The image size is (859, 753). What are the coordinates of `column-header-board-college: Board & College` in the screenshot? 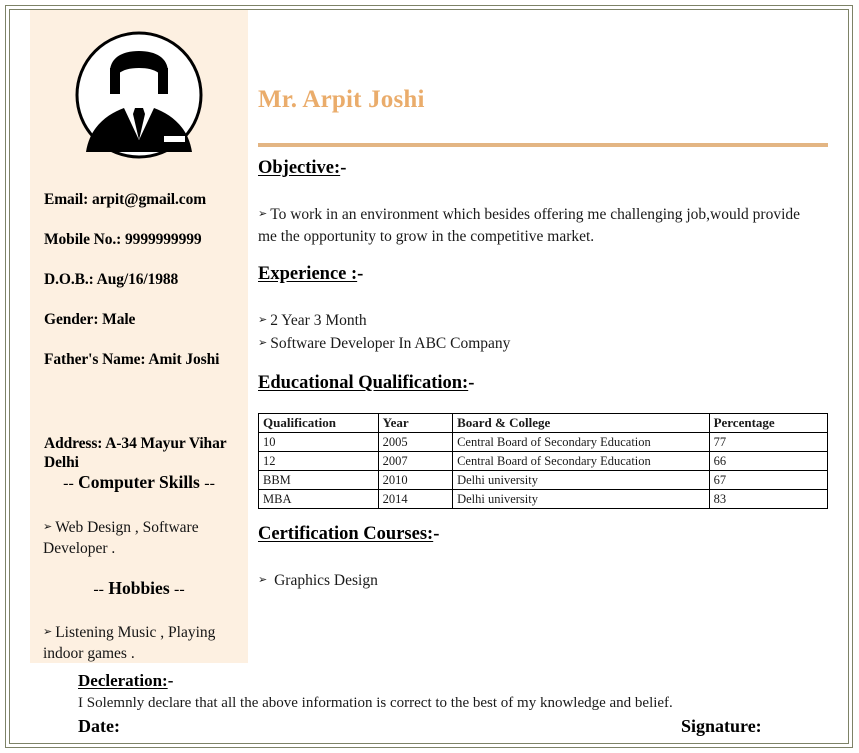 It's located at (581, 423).